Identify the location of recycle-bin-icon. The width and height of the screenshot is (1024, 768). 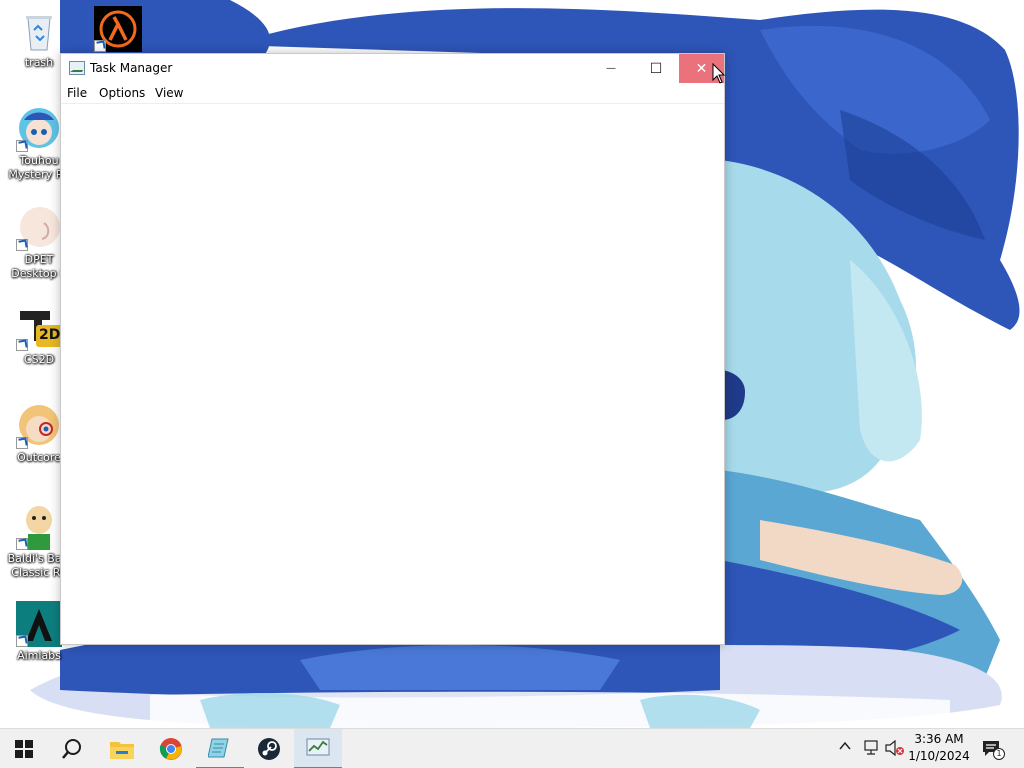
(39, 31).